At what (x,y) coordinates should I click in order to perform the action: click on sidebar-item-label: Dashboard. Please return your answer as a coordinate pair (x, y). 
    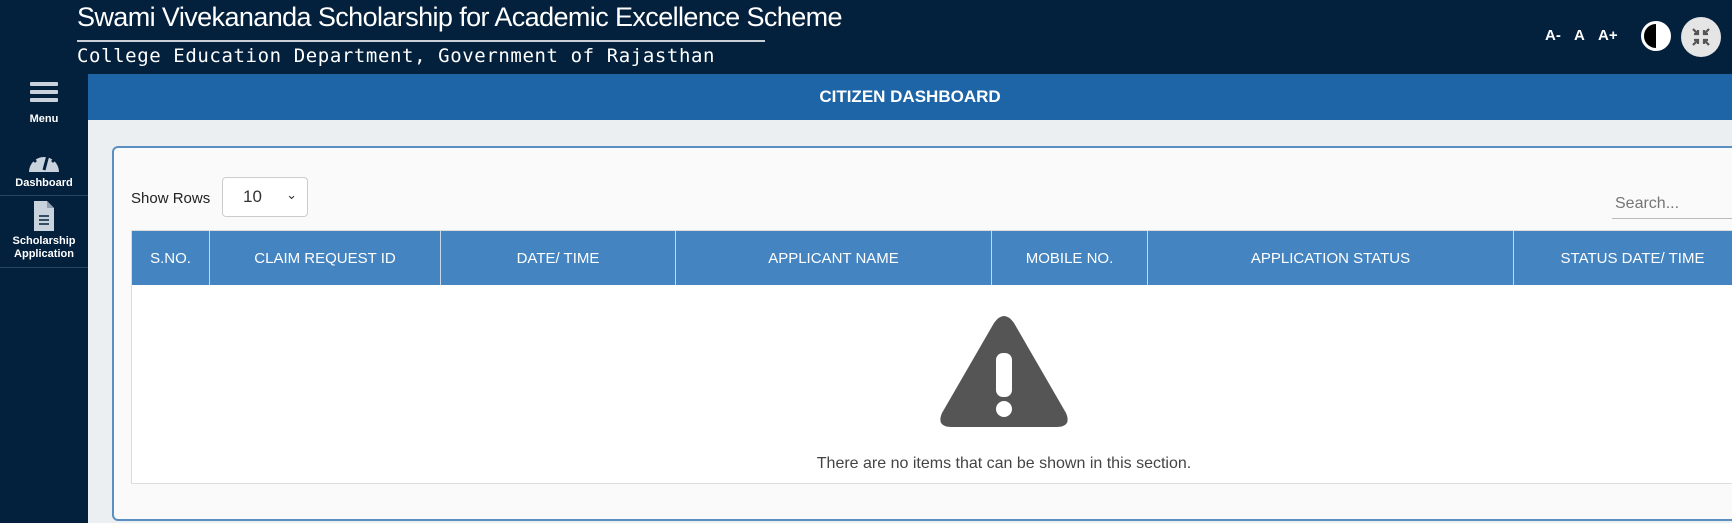
    Looking at the image, I should click on (44, 183).